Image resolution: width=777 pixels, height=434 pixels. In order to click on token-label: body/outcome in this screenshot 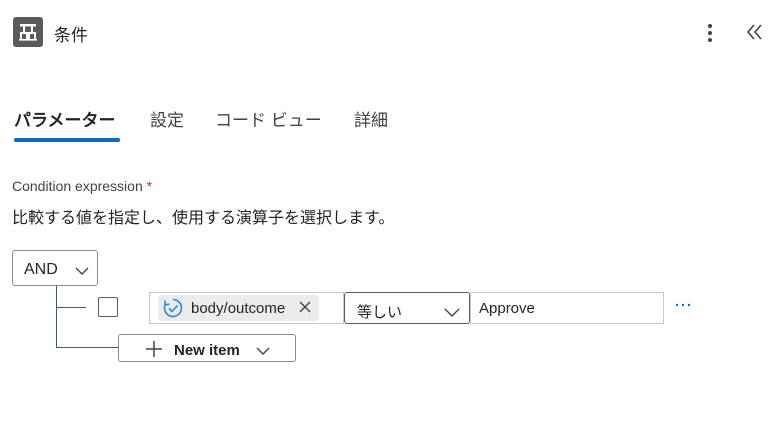, I will do `click(238, 308)`.